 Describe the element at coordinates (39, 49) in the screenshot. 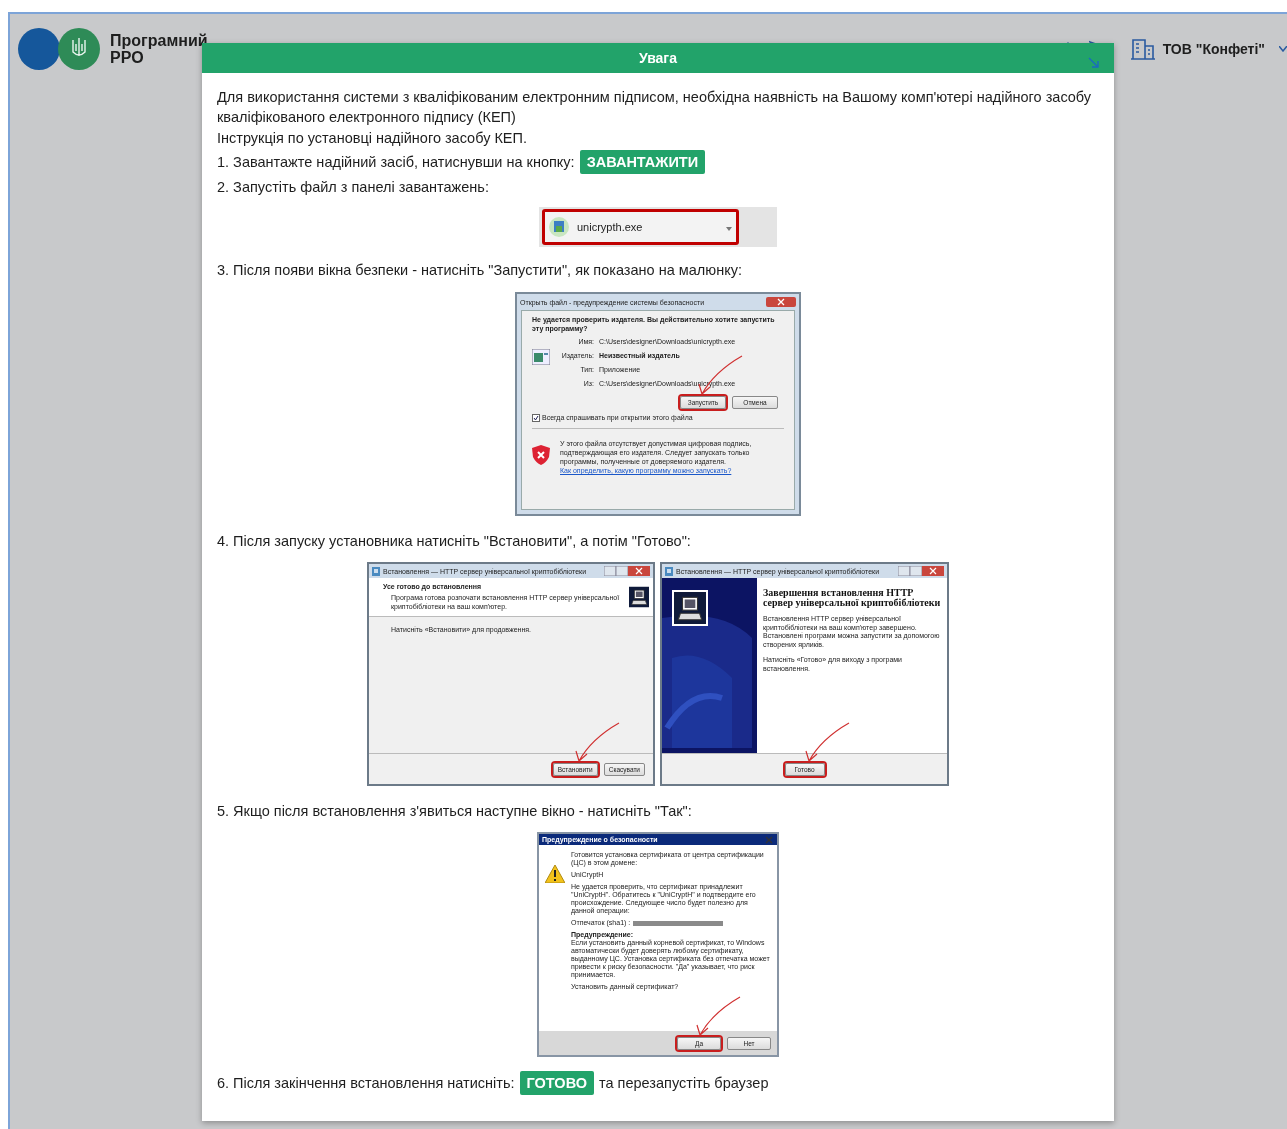

I see `logo-circle` at that location.